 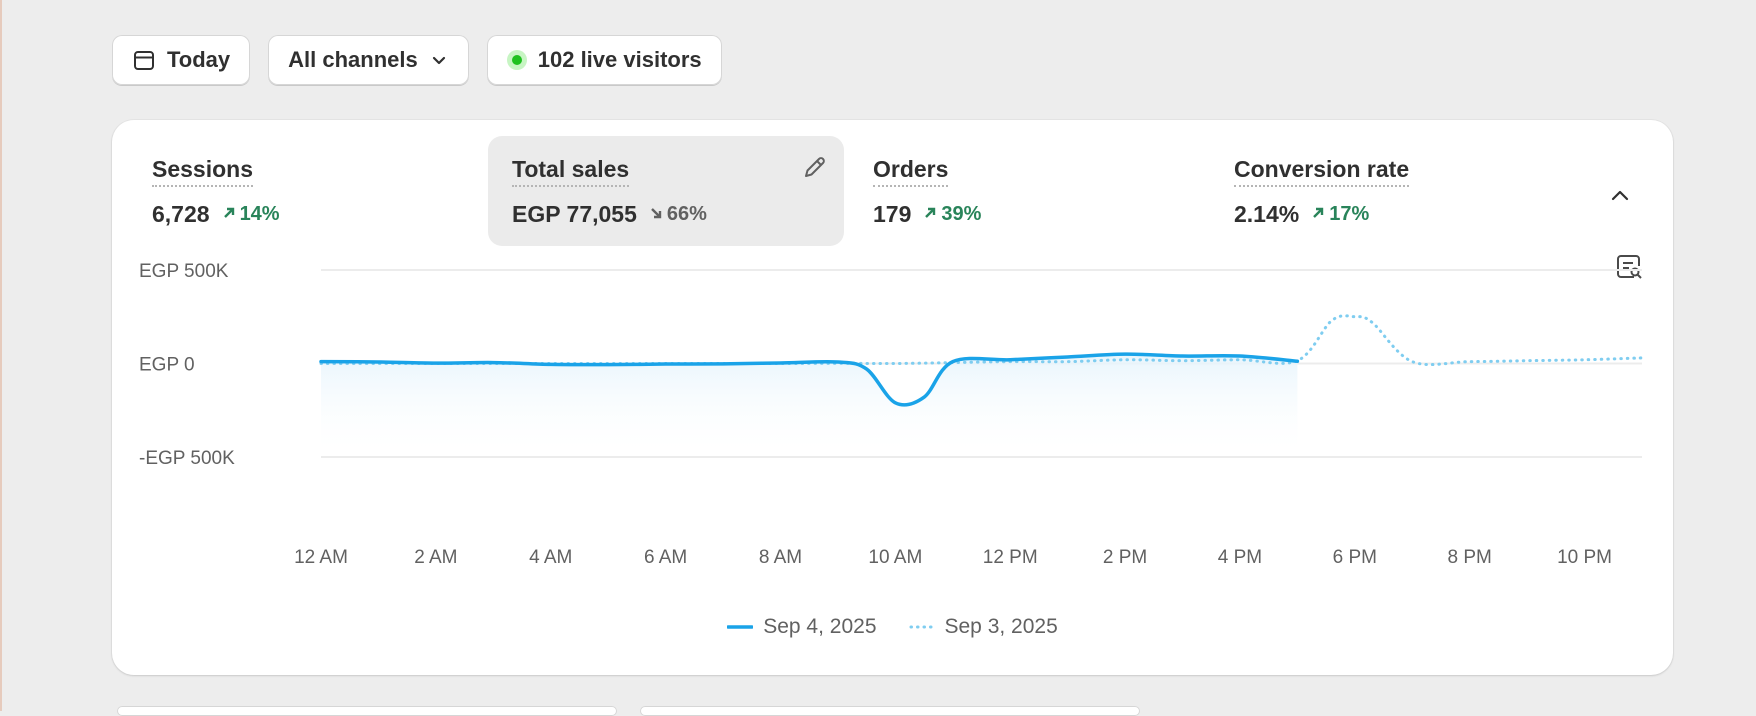 I want to click on y-tick-label: EGP 500K, so click(x=184, y=271).